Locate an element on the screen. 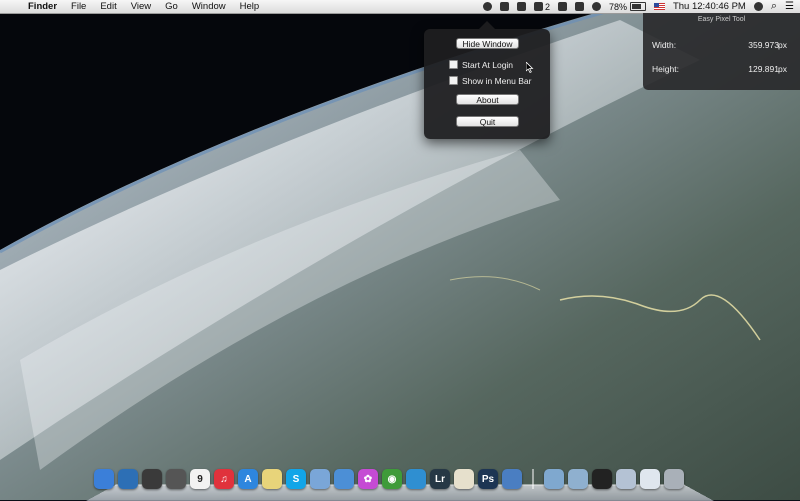  dock-separator is located at coordinates (533, 479).